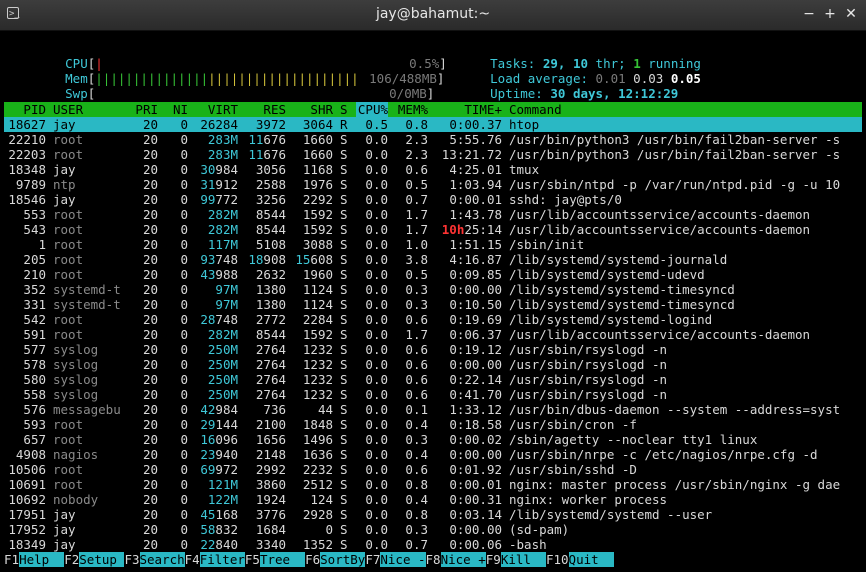  I want to click on cell-cmd: /lib/systemd/systemd-timesyncd, so click(622, 289).